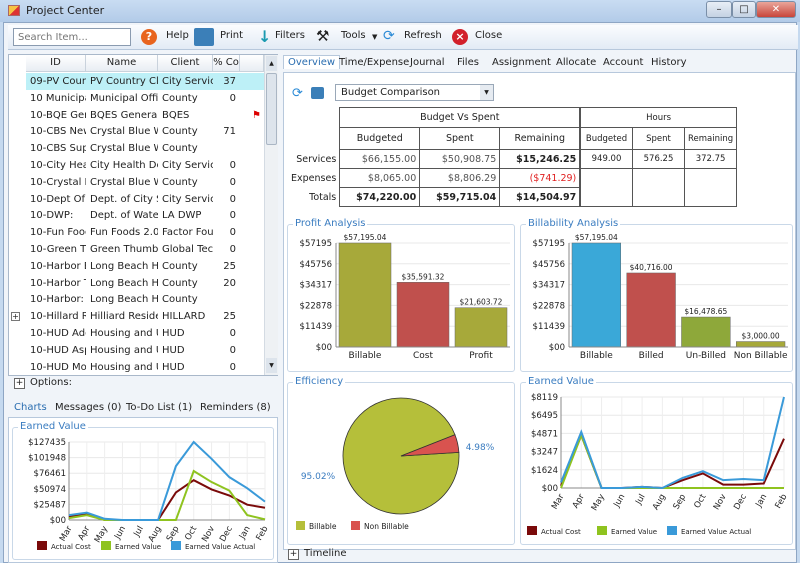  What do you see at coordinates (322, 36) in the screenshot?
I see `tools-icon: ⚒` at bounding box center [322, 36].